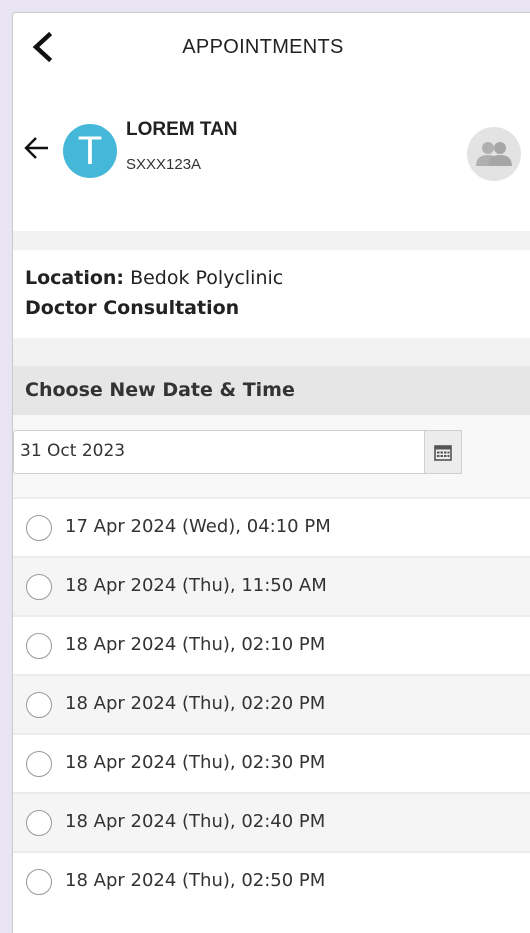  I want to click on page-title: APPOINTMENTS, so click(263, 47).